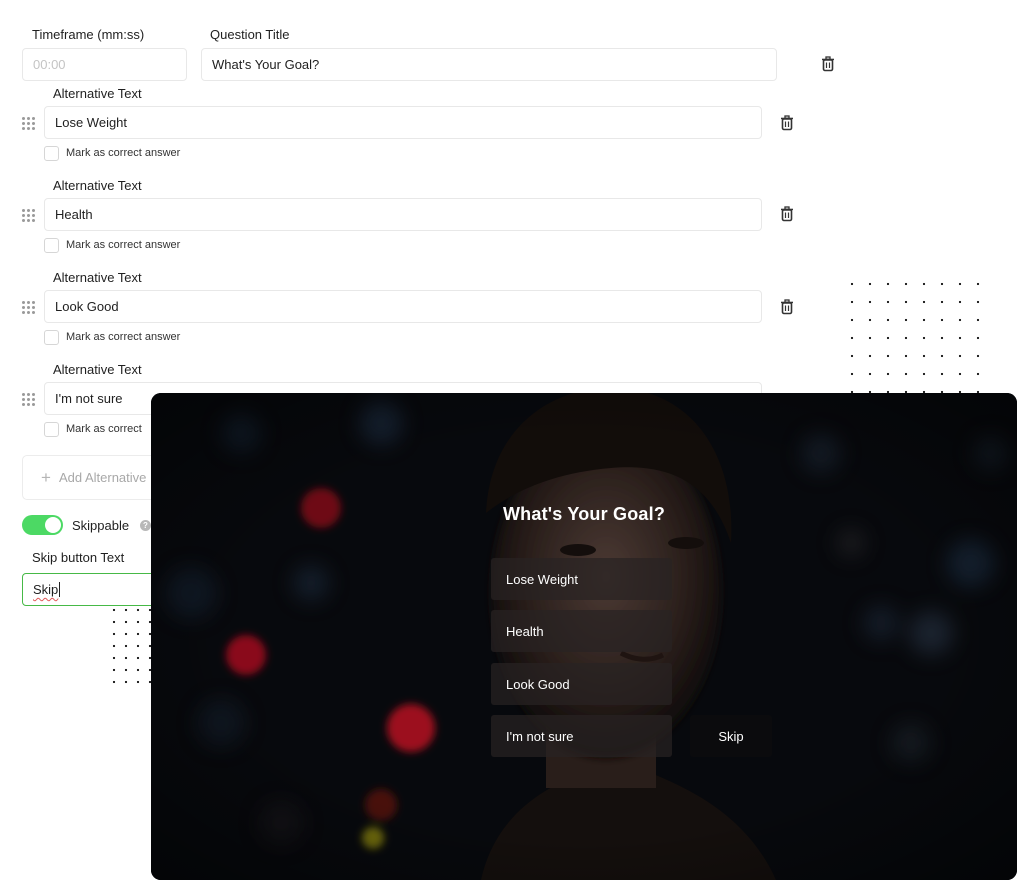  I want to click on preview-question-title: What's Your Goal?, so click(584, 514).